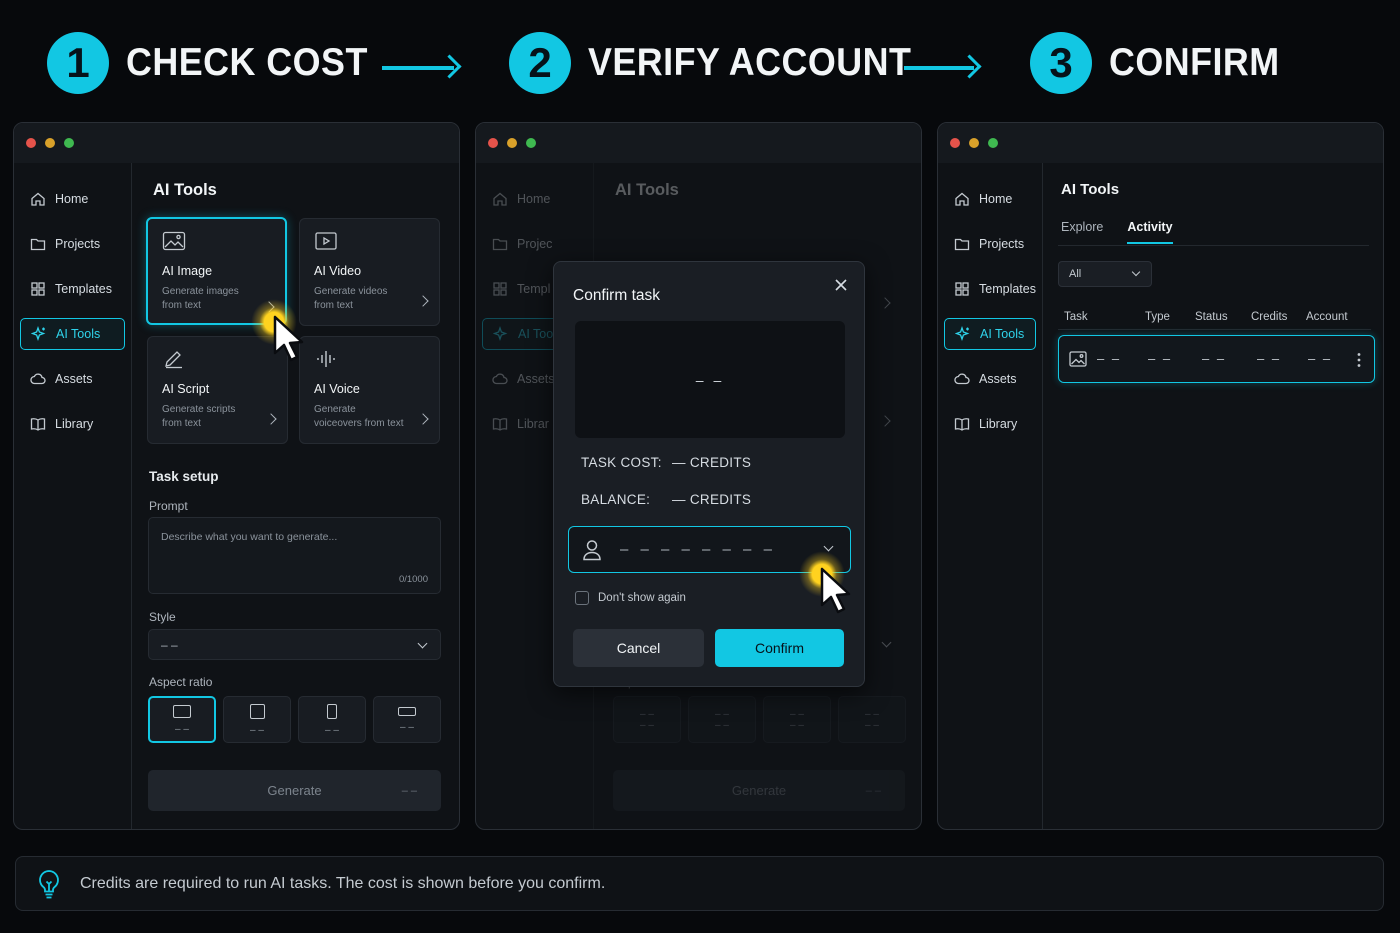 The height and width of the screenshot is (933, 1400). I want to click on generate-label: Generate, so click(294, 790).